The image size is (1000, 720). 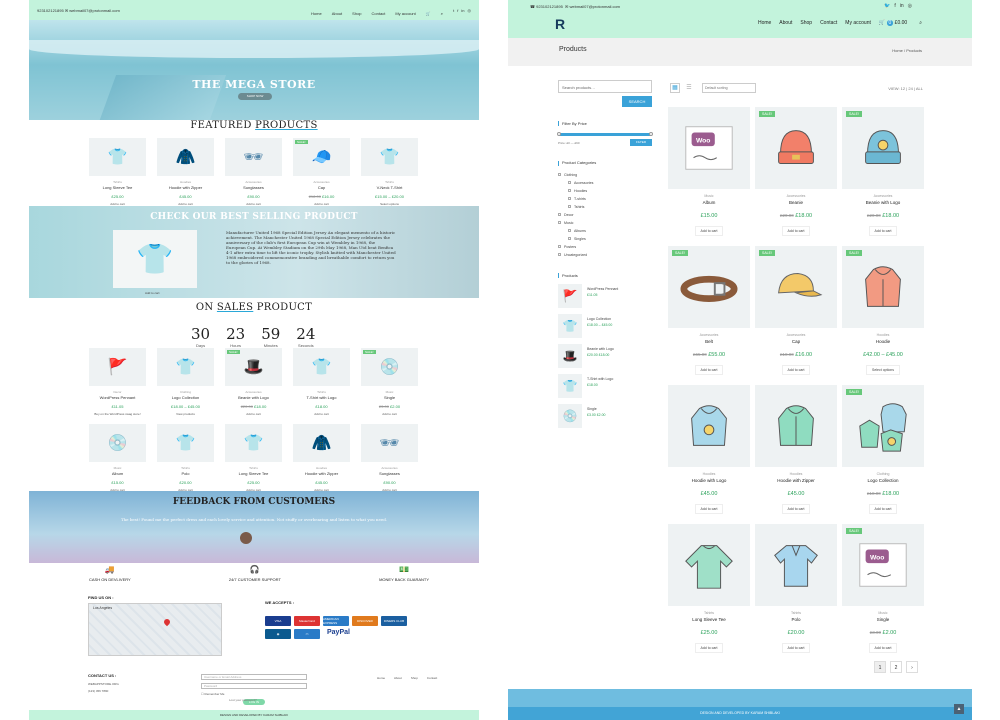 I want to click on product-name: V-Neck T-Shirt, so click(x=389, y=187).